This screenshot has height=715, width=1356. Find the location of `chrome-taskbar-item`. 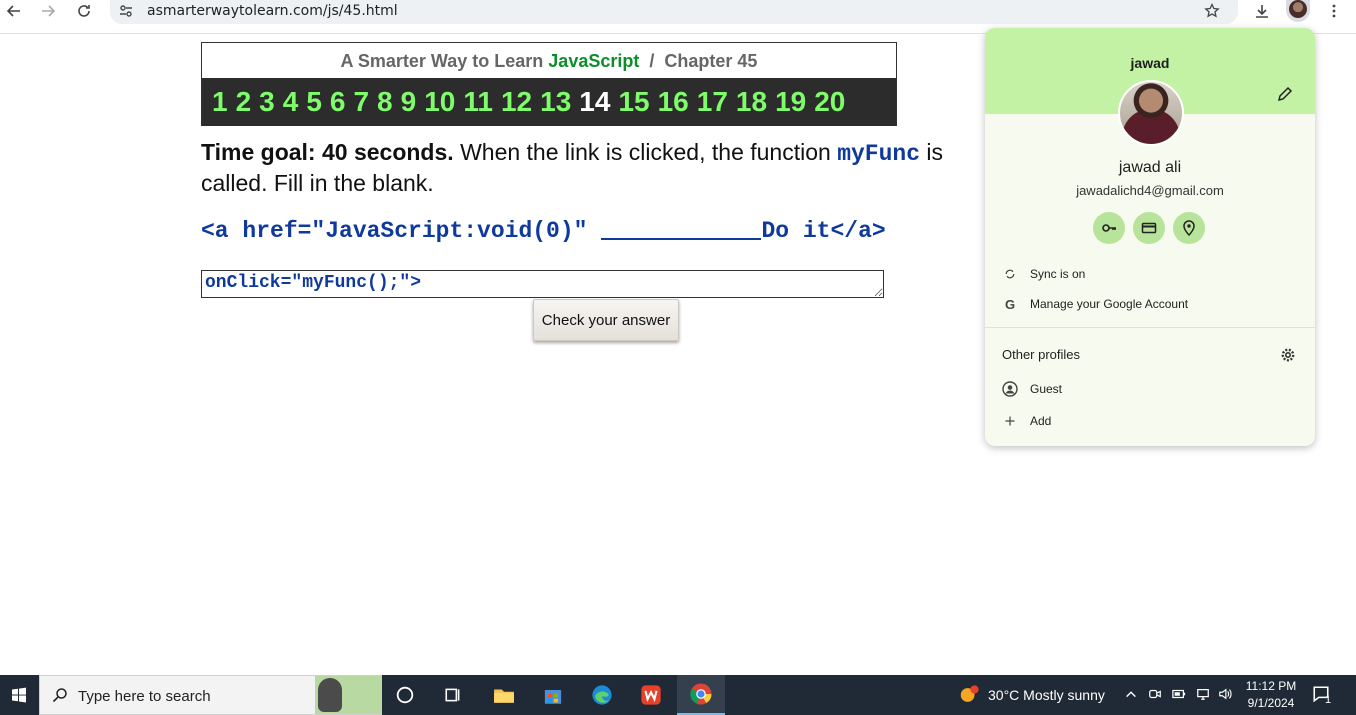

chrome-taskbar-item is located at coordinates (701, 695).